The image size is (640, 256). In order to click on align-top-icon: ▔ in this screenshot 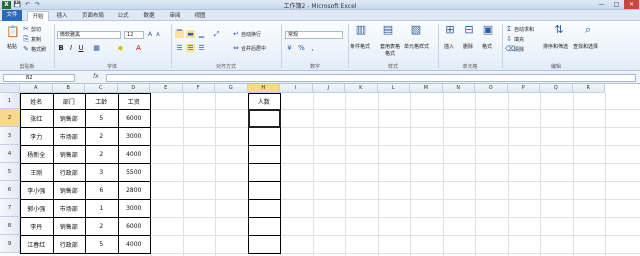, I will do `click(179, 34)`.